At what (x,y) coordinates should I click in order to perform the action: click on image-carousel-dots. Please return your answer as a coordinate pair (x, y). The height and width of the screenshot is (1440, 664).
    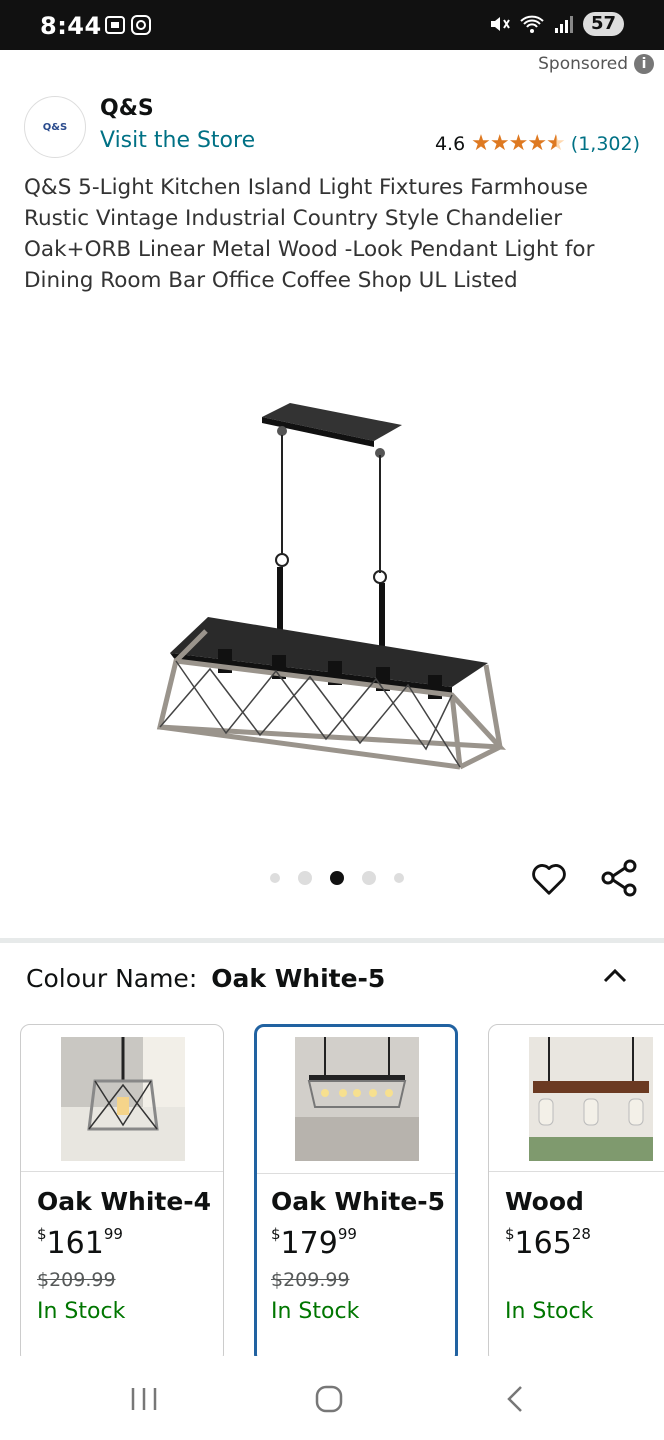
    Looking at the image, I should click on (337, 878).